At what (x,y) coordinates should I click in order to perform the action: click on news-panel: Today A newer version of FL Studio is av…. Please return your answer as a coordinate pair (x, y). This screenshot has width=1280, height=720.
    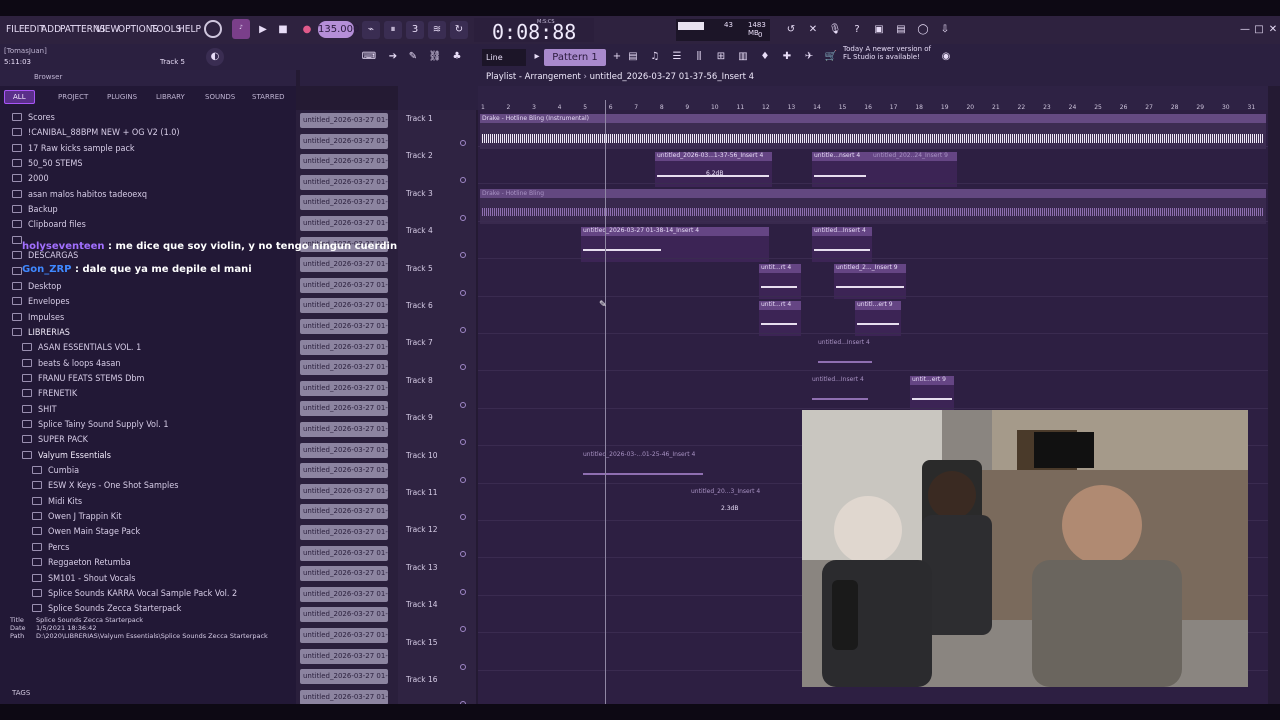
    Looking at the image, I should click on (898, 56).